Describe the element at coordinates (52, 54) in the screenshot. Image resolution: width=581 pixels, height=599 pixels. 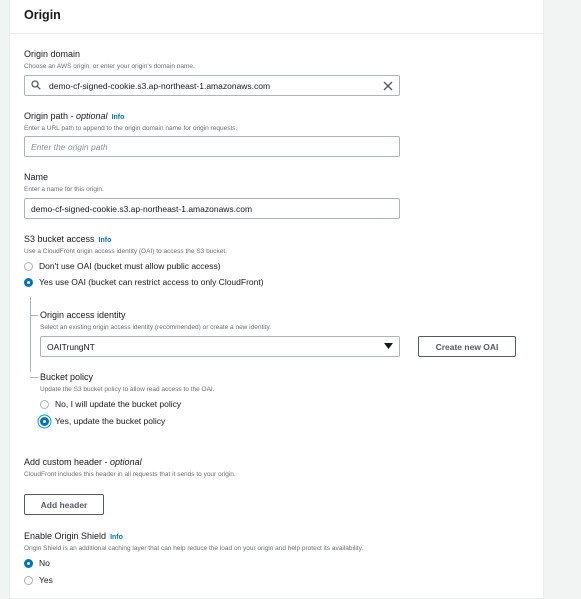
I see `origin-domain-label: Origin domain` at that location.